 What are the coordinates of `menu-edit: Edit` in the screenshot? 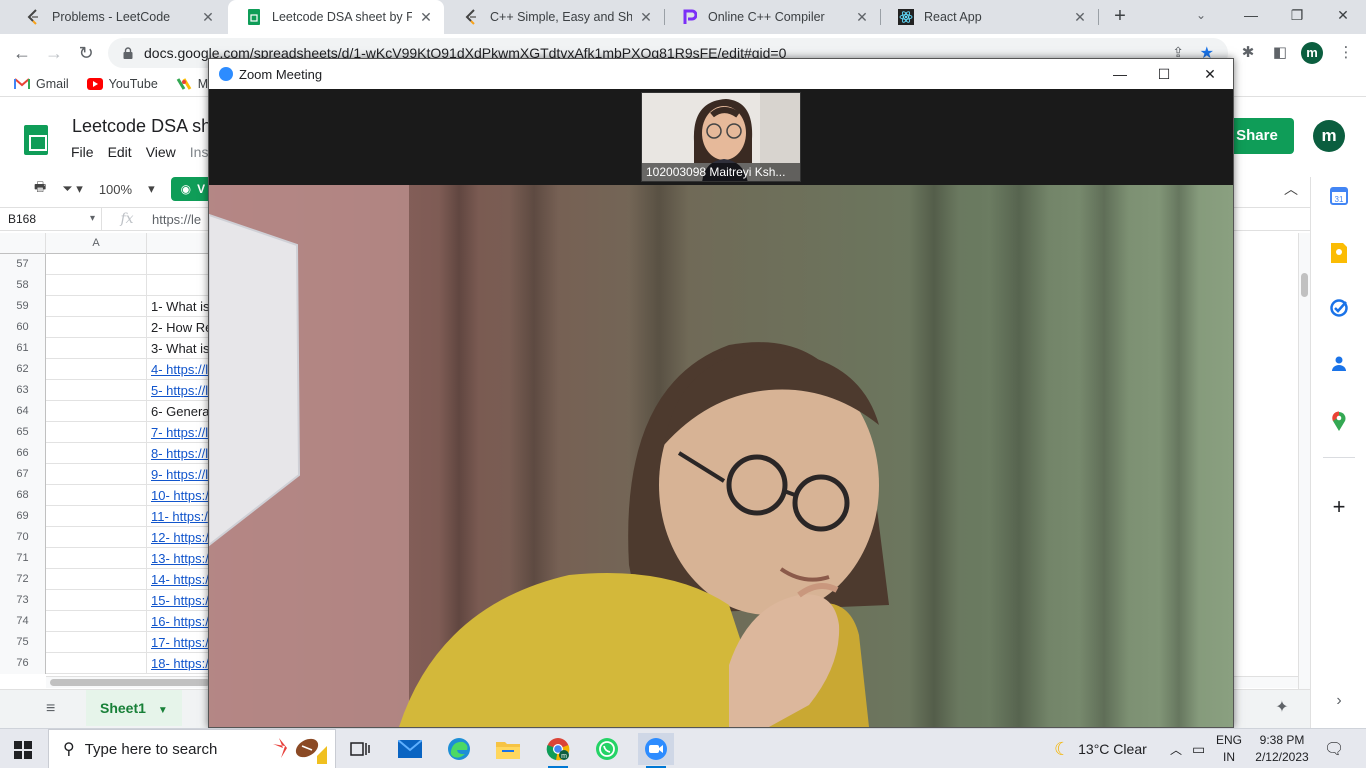 It's located at (120, 152).